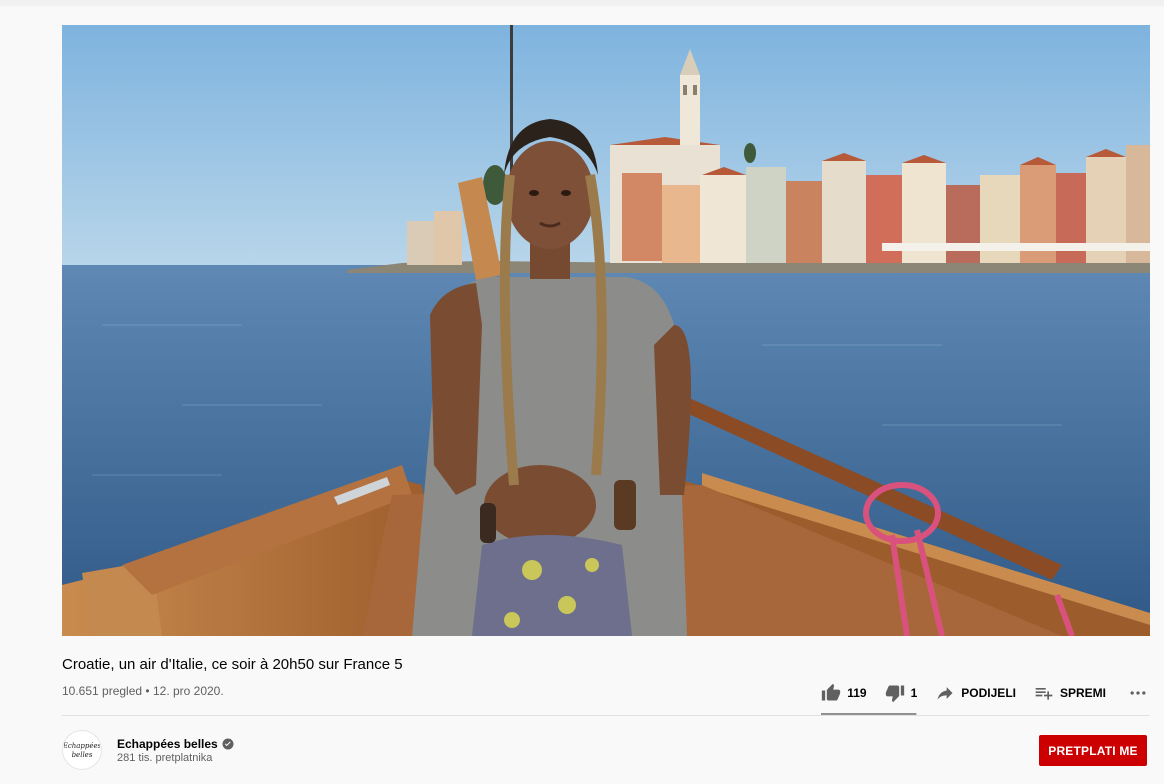 Image resolution: width=1164 pixels, height=784 pixels. Describe the element at coordinates (606, 715) in the screenshot. I see `divider` at that location.